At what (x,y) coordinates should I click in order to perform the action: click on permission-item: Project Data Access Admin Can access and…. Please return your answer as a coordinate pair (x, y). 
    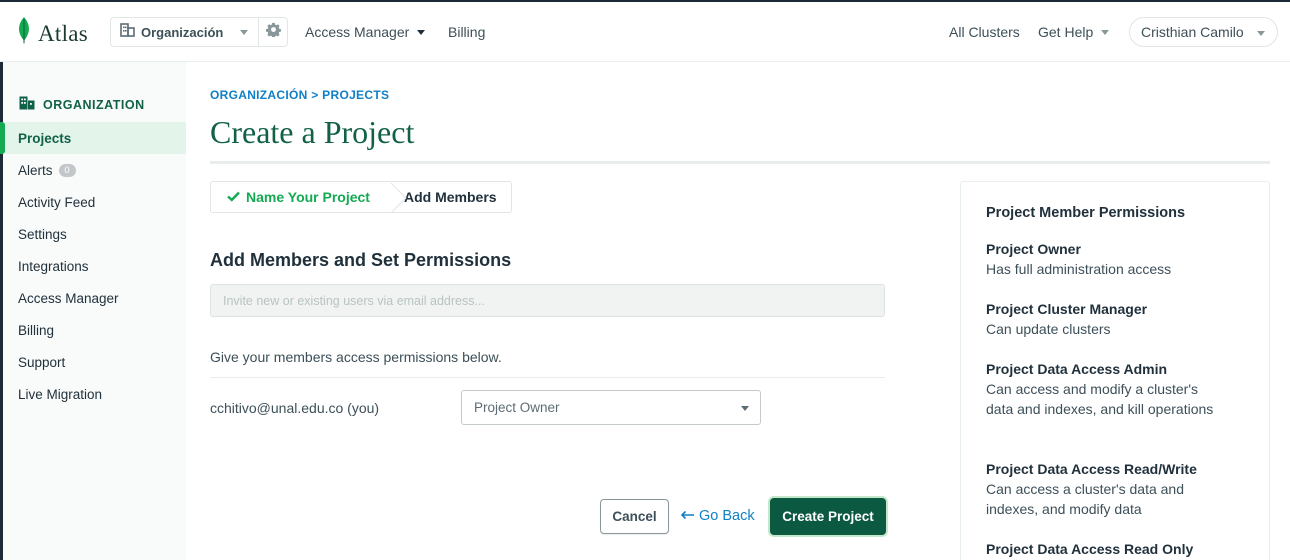
    Looking at the image, I should click on (1106, 389).